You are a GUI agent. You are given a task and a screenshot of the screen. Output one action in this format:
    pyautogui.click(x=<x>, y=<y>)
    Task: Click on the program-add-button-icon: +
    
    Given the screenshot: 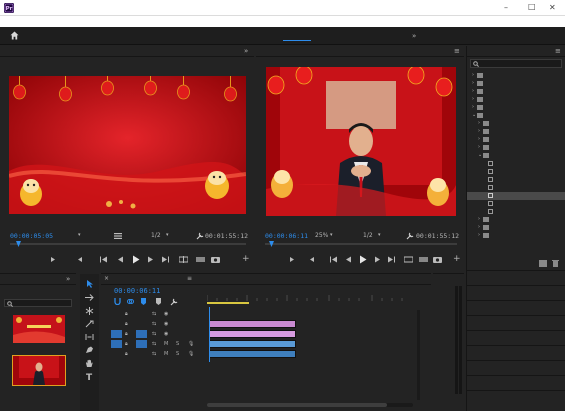 What is the action you would take?
    pyautogui.click(x=457, y=259)
    